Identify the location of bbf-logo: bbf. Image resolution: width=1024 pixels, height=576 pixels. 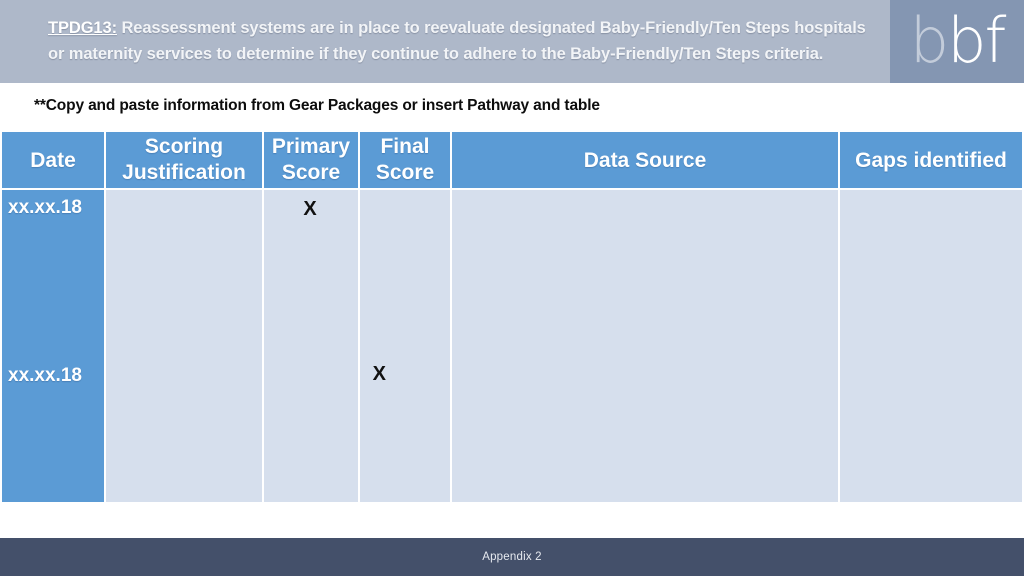
(958, 40).